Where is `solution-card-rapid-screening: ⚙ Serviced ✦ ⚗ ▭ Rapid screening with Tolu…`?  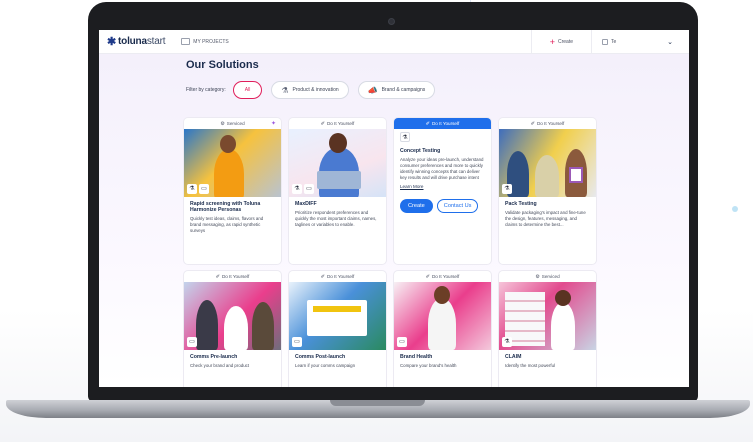
solution-card-rapid-screening: ⚙ Serviced ✦ ⚗ ▭ Rapid screening with Tolu… is located at coordinates (232, 191).